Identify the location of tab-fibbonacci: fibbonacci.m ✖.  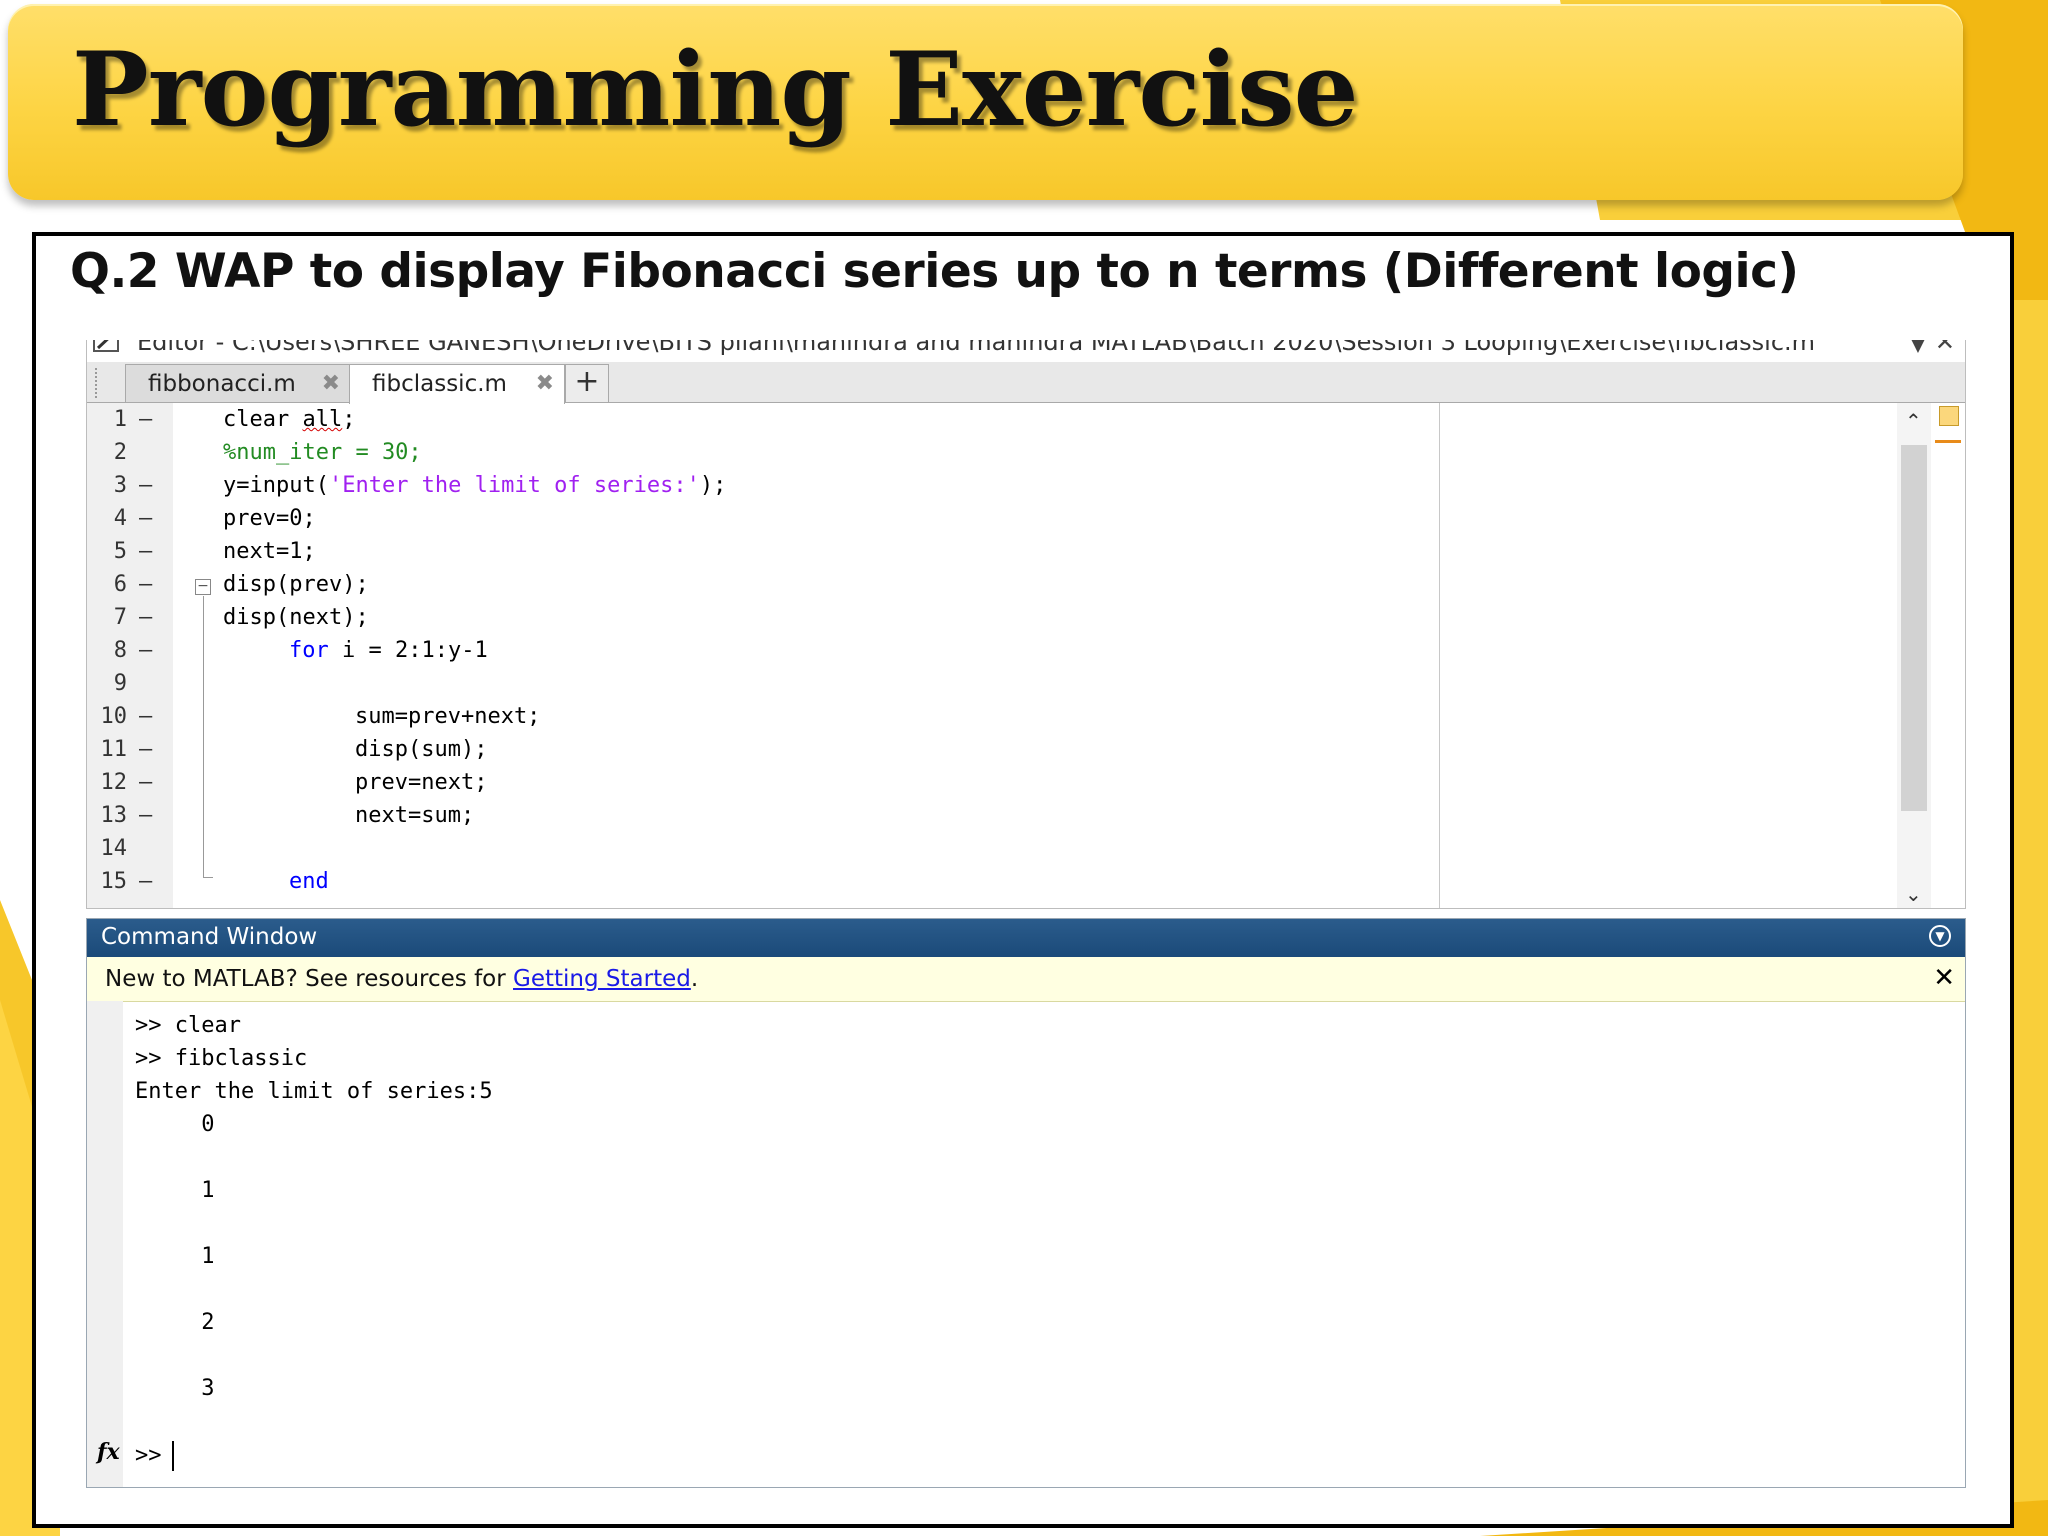
(238, 383).